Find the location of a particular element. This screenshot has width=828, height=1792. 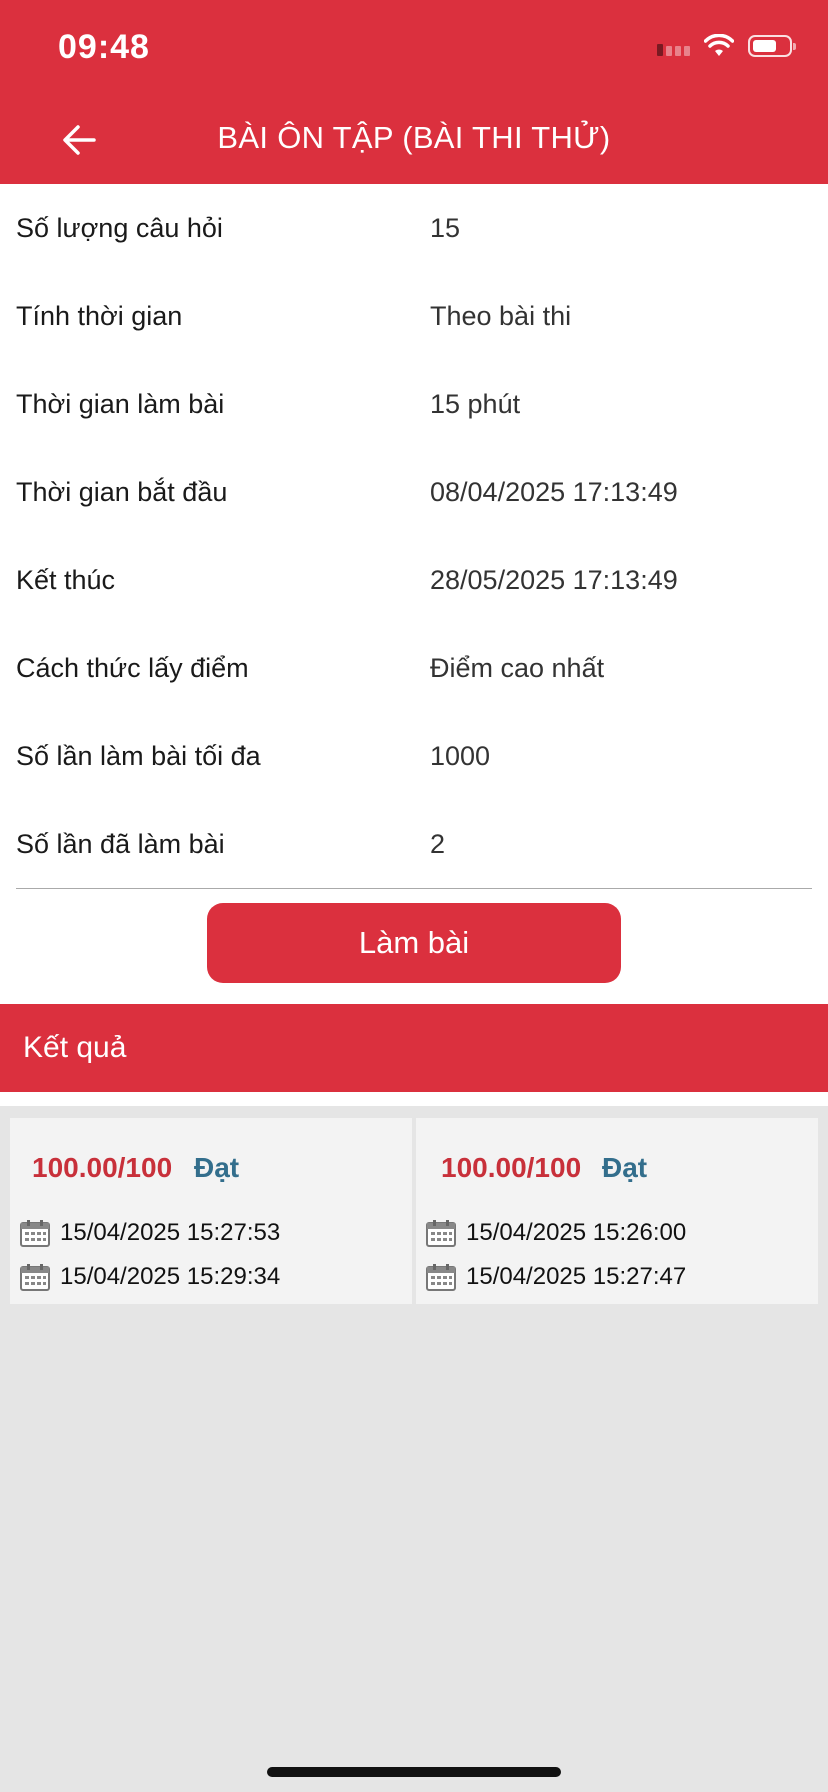

start-time: 15/04/2025 15:26:00 is located at coordinates (576, 1232).